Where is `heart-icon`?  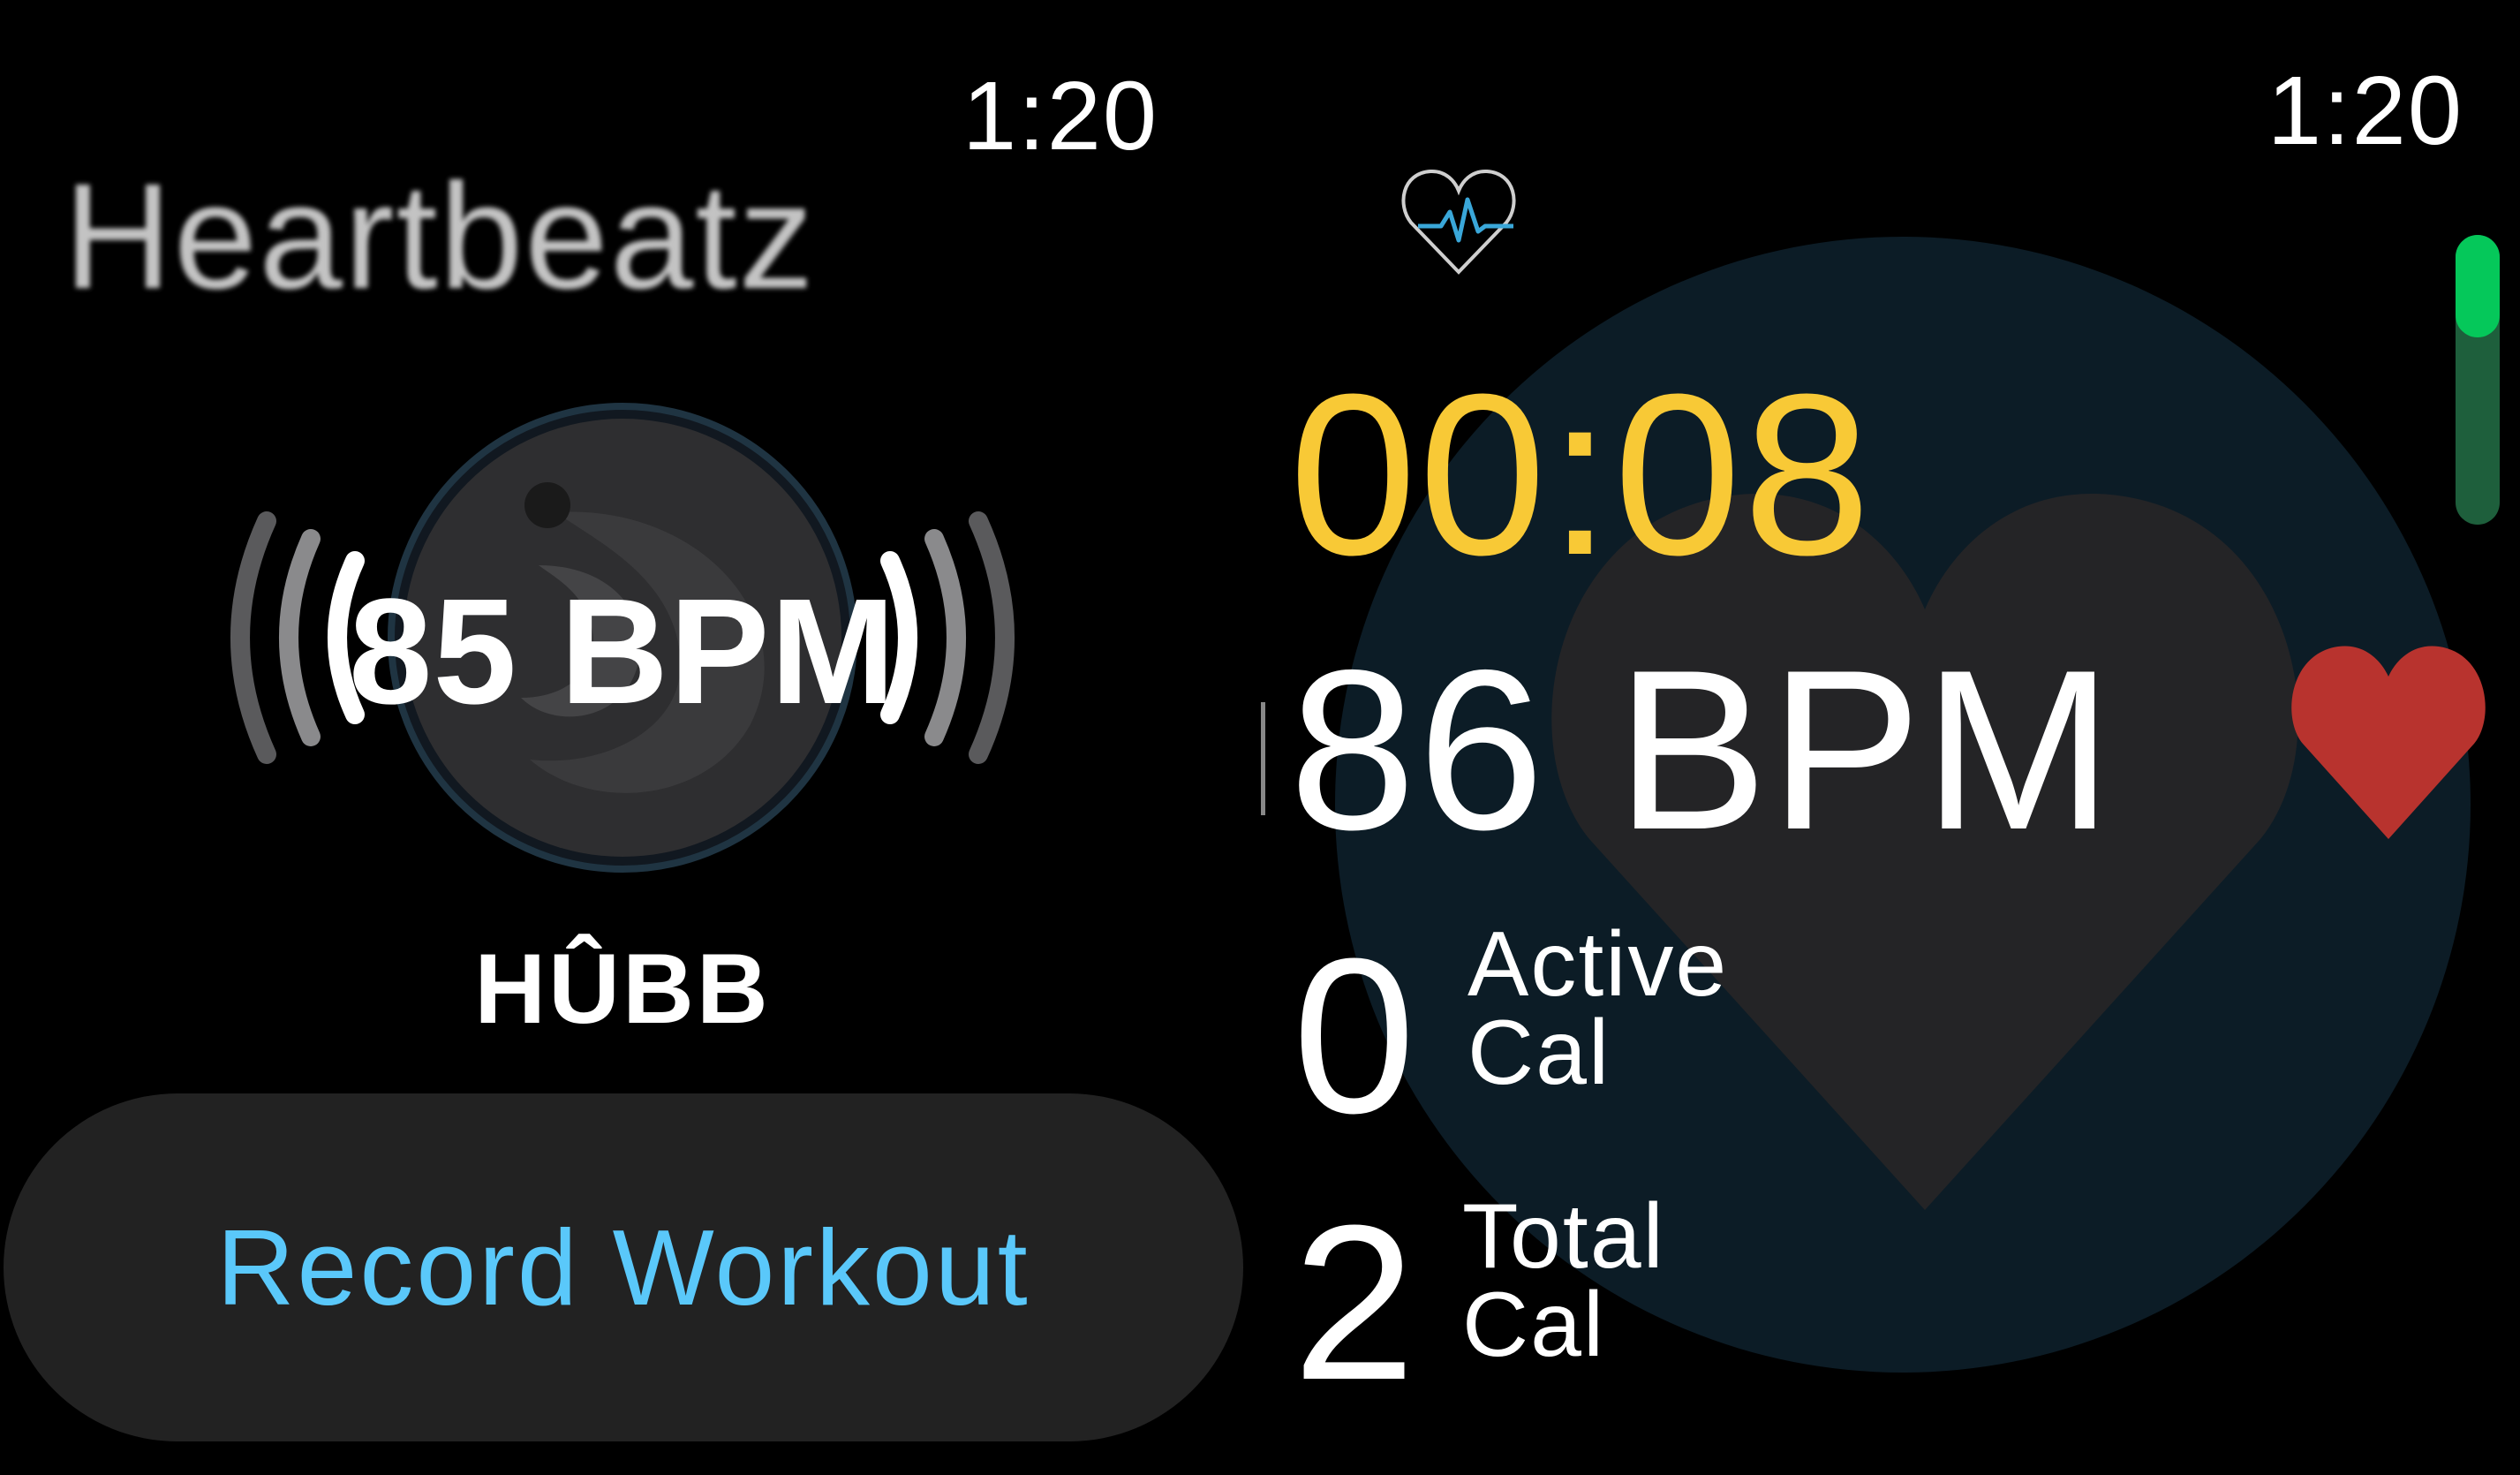
heart-icon is located at coordinates (2388, 742).